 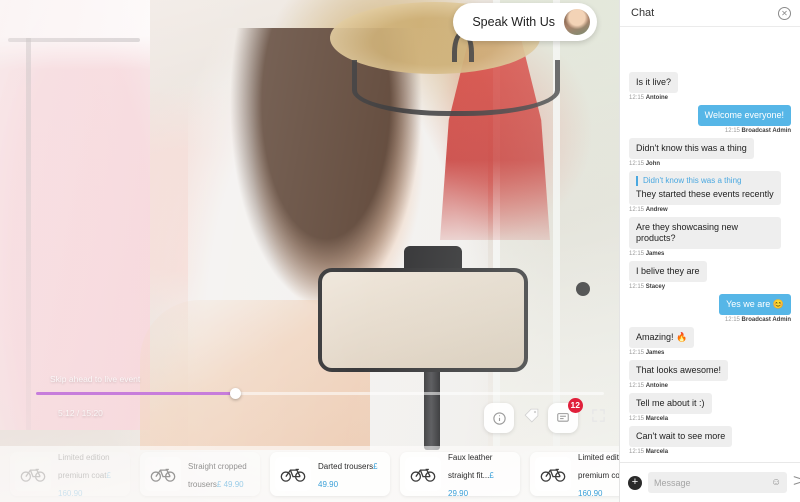 I want to click on chat-message: That looks awesome! 12:15 Antoine, so click(x=710, y=374).